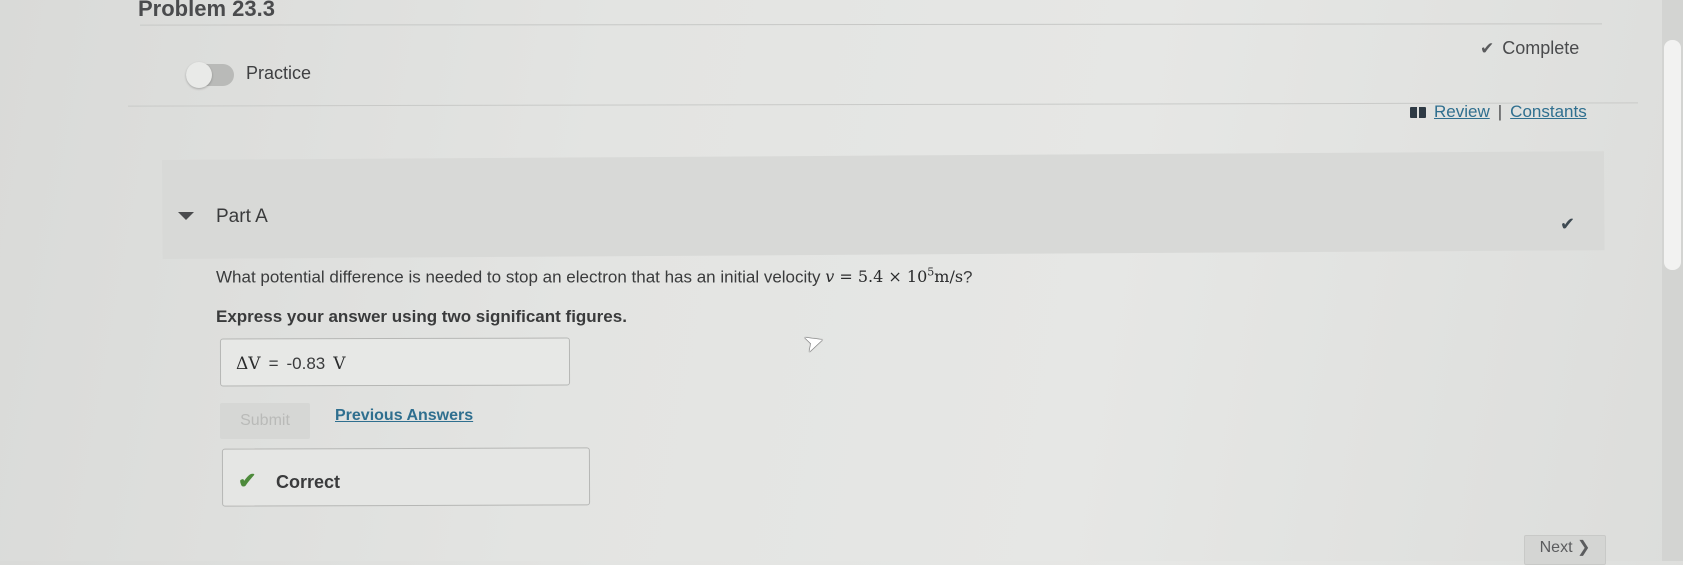 This screenshot has height=565, width=1683. What do you see at coordinates (265, 421) in the screenshot?
I see `submit-button: Submit` at bounding box center [265, 421].